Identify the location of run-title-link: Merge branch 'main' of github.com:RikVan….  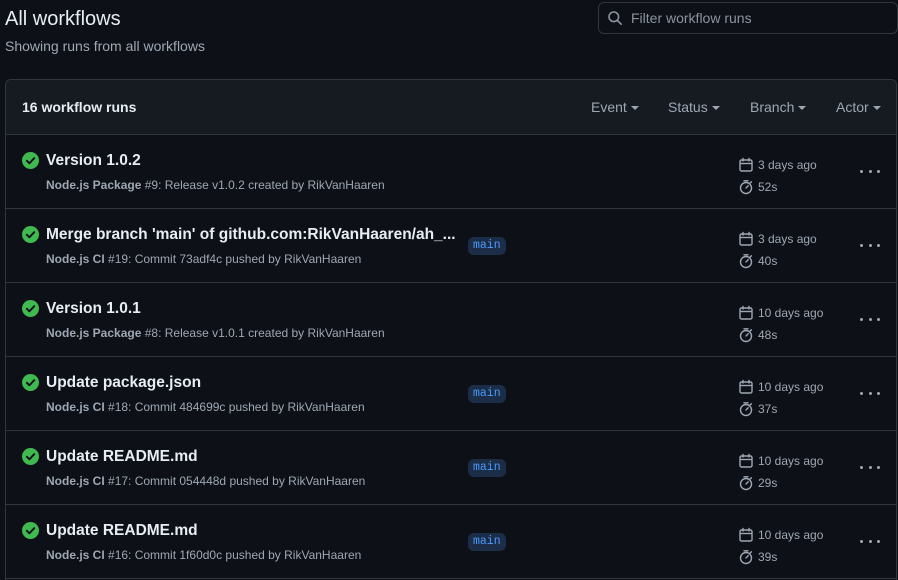
(251, 235).